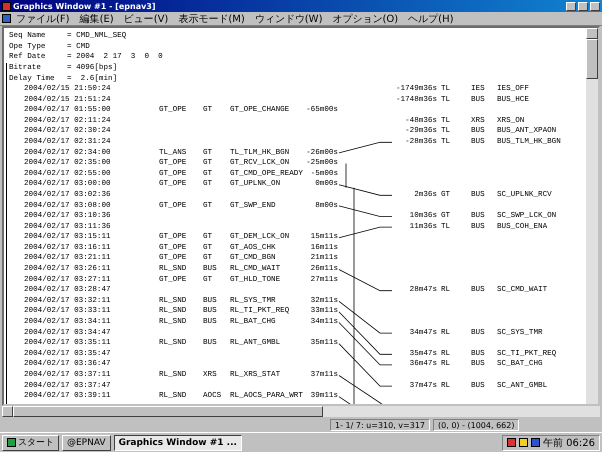 Image resolution: width=602 pixels, height=452 pixels. I want to click on horizontal-scrollbar, so click(301, 411).